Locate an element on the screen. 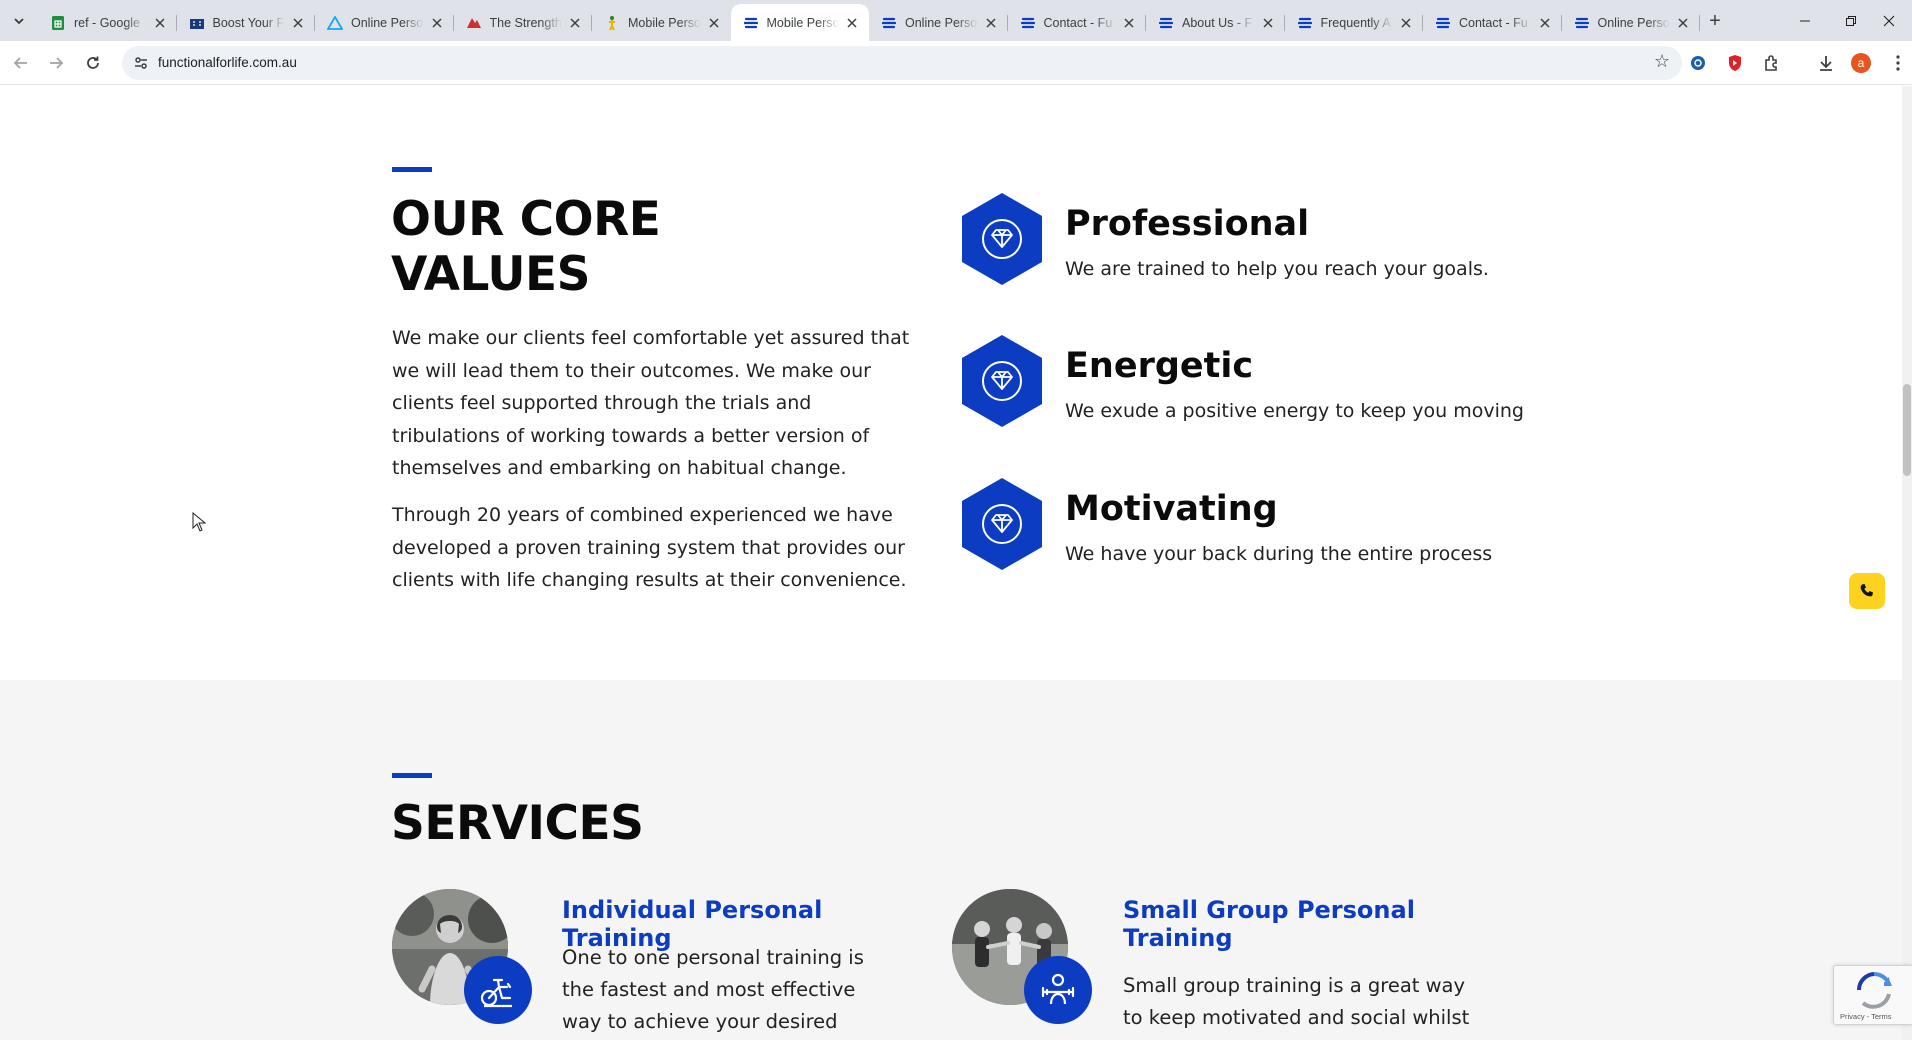 Image resolution: width=1912 pixels, height=1040 pixels. address-bar: functionalforlife.com.au ☆ is located at coordinates (902, 63).